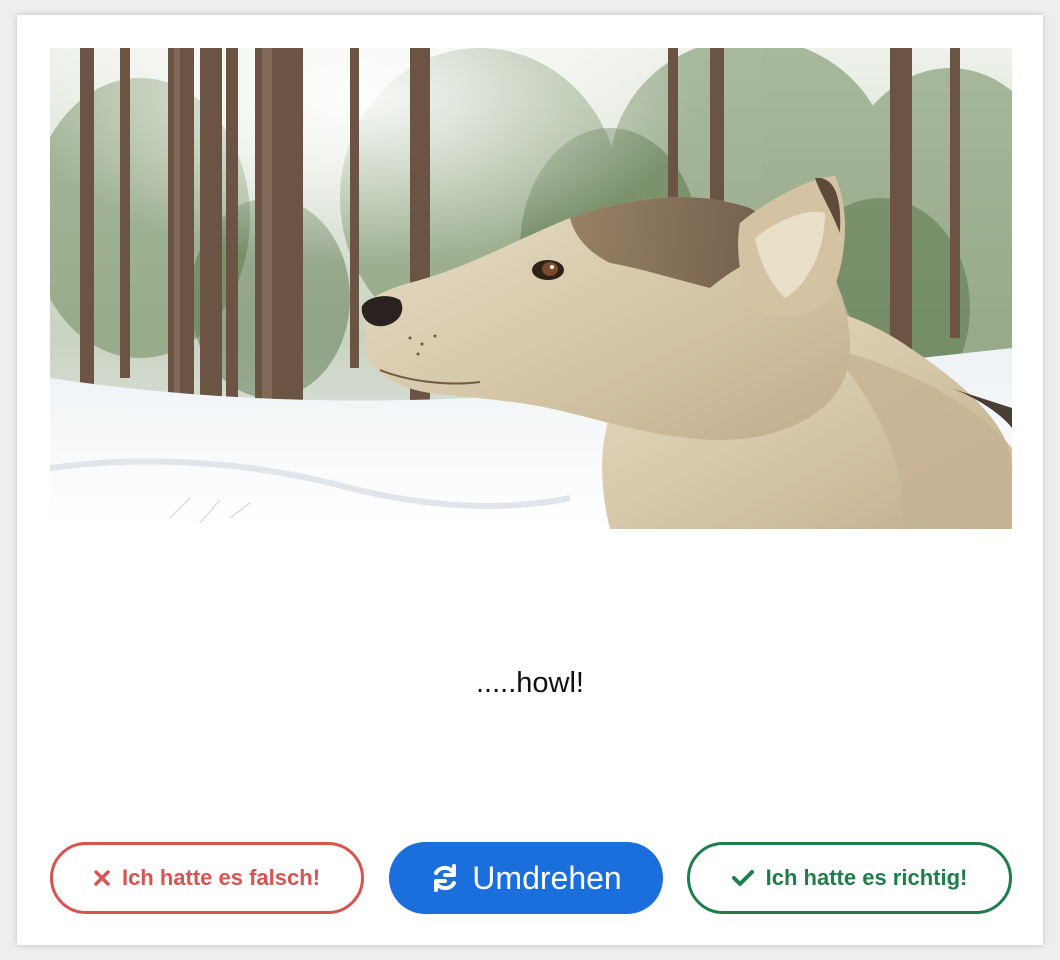 Image resolution: width=1060 pixels, height=960 pixels. I want to click on marked-right-button: Ich hatte es richtig!, so click(849, 878).